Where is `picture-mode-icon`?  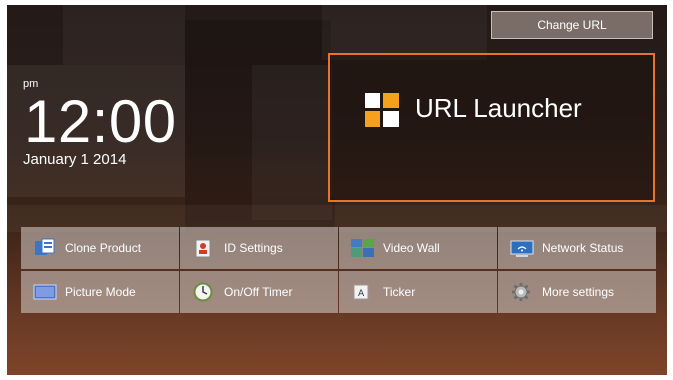 picture-mode-icon is located at coordinates (45, 292).